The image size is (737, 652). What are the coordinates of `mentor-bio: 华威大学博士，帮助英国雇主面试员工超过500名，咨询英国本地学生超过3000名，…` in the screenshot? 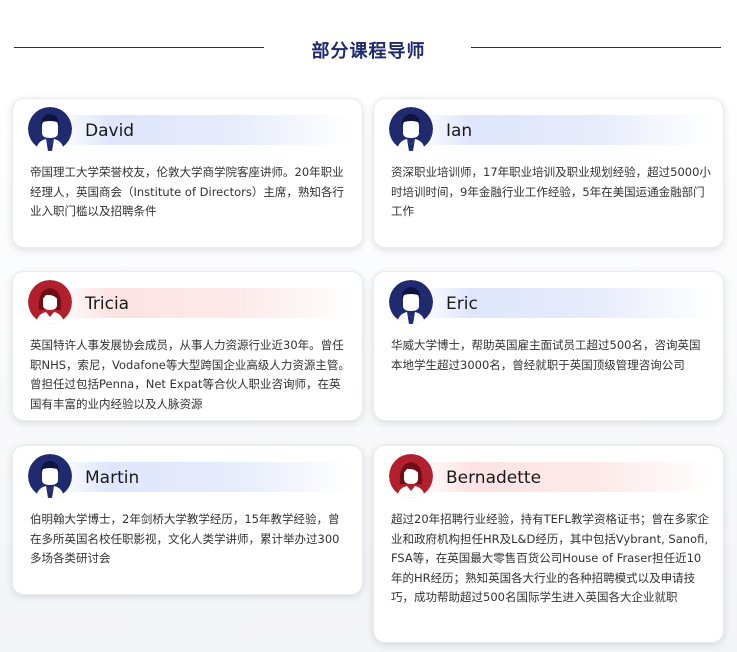 It's located at (546, 355).